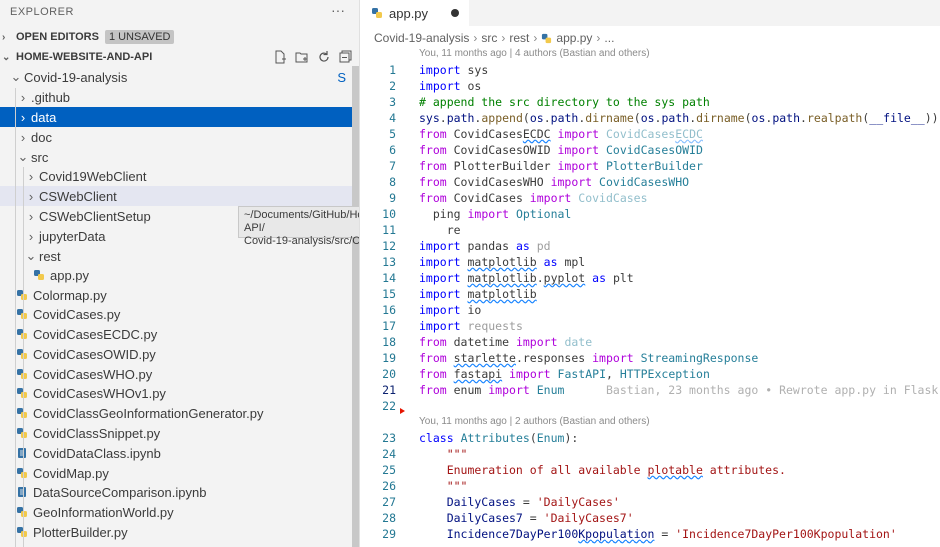 This screenshot has height=547, width=940. I want to click on breadcrumb-item: rest, so click(519, 38).